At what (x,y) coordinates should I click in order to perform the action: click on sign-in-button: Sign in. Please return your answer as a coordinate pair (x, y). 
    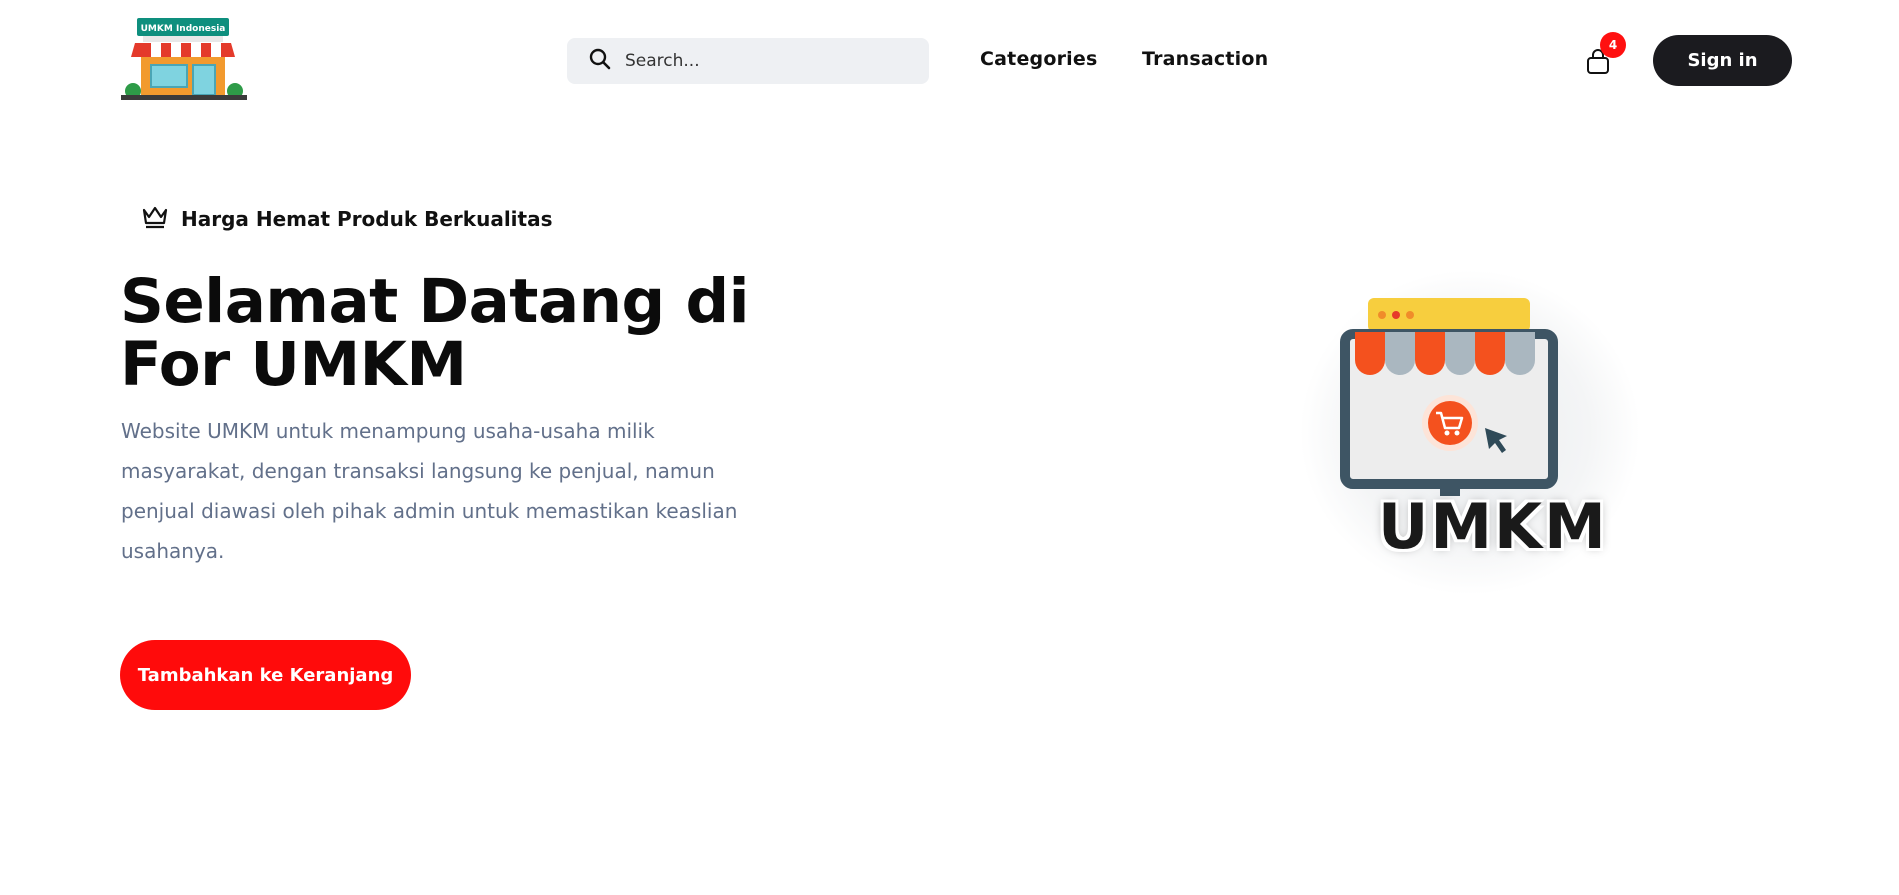
    Looking at the image, I should click on (1722, 60).